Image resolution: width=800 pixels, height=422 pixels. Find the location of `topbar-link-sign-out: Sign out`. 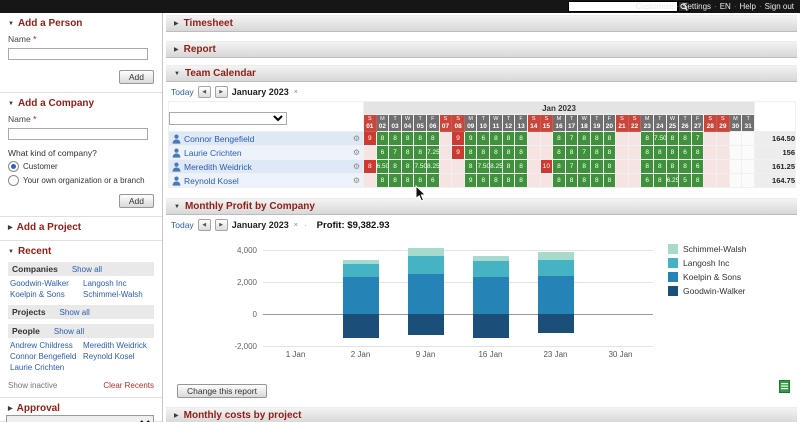

topbar-link-sign-out: Sign out is located at coordinates (779, 6).